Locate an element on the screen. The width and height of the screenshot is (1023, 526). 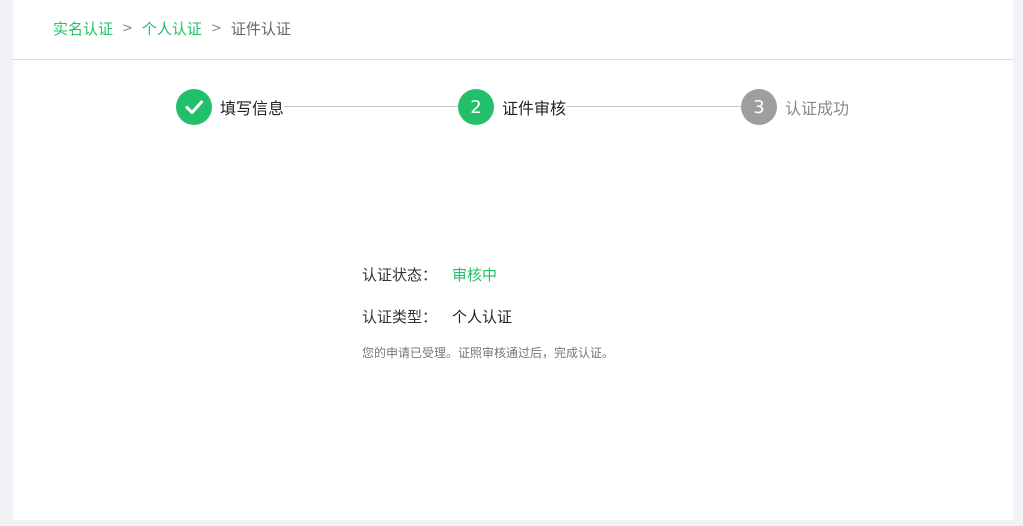
type-label: 认证类型： is located at coordinates (400, 316).